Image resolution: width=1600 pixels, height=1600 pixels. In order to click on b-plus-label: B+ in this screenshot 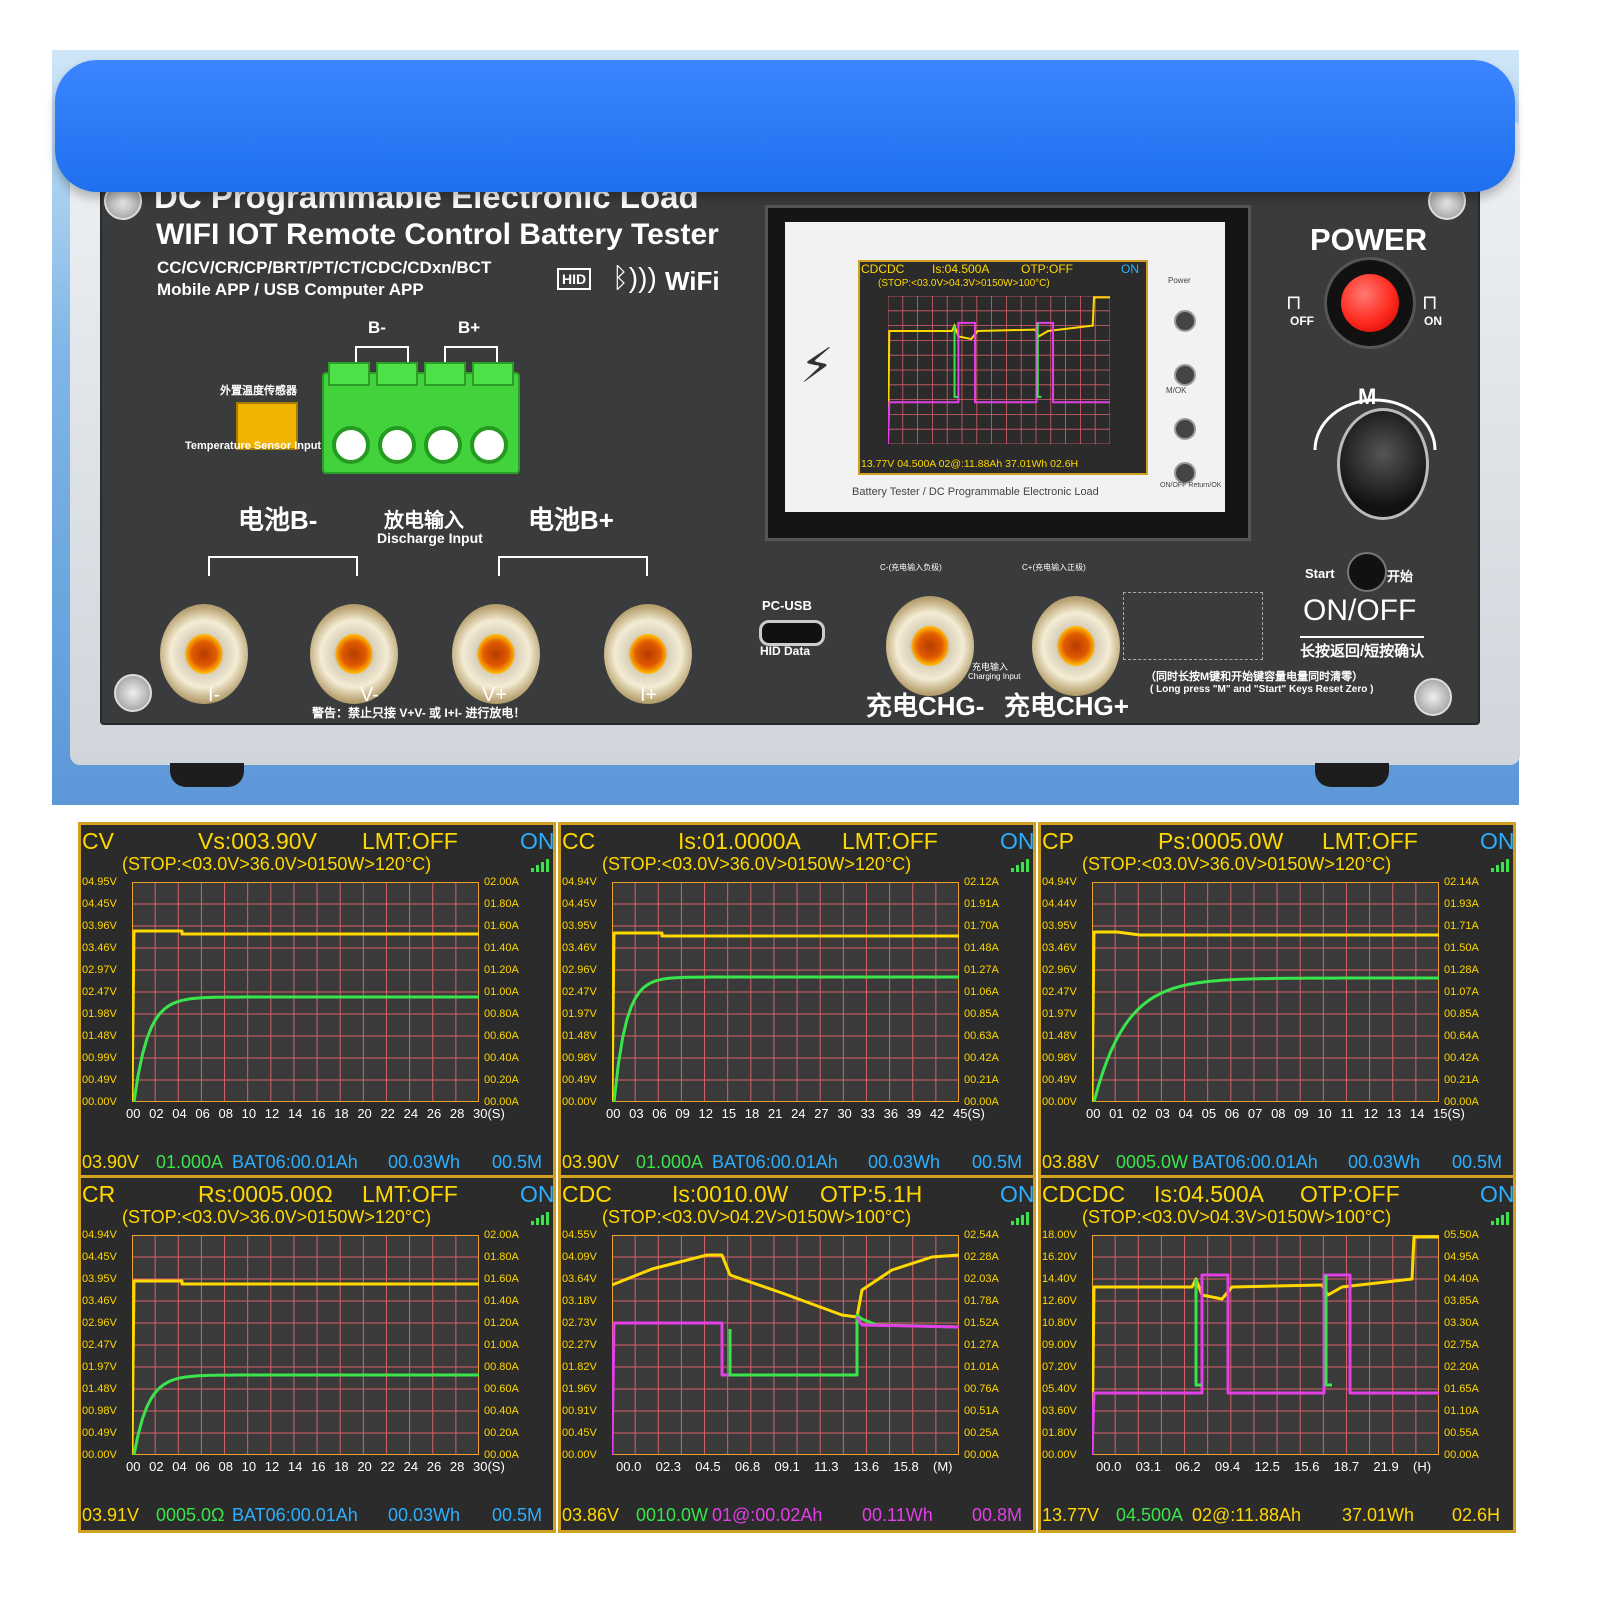, I will do `click(469, 327)`.